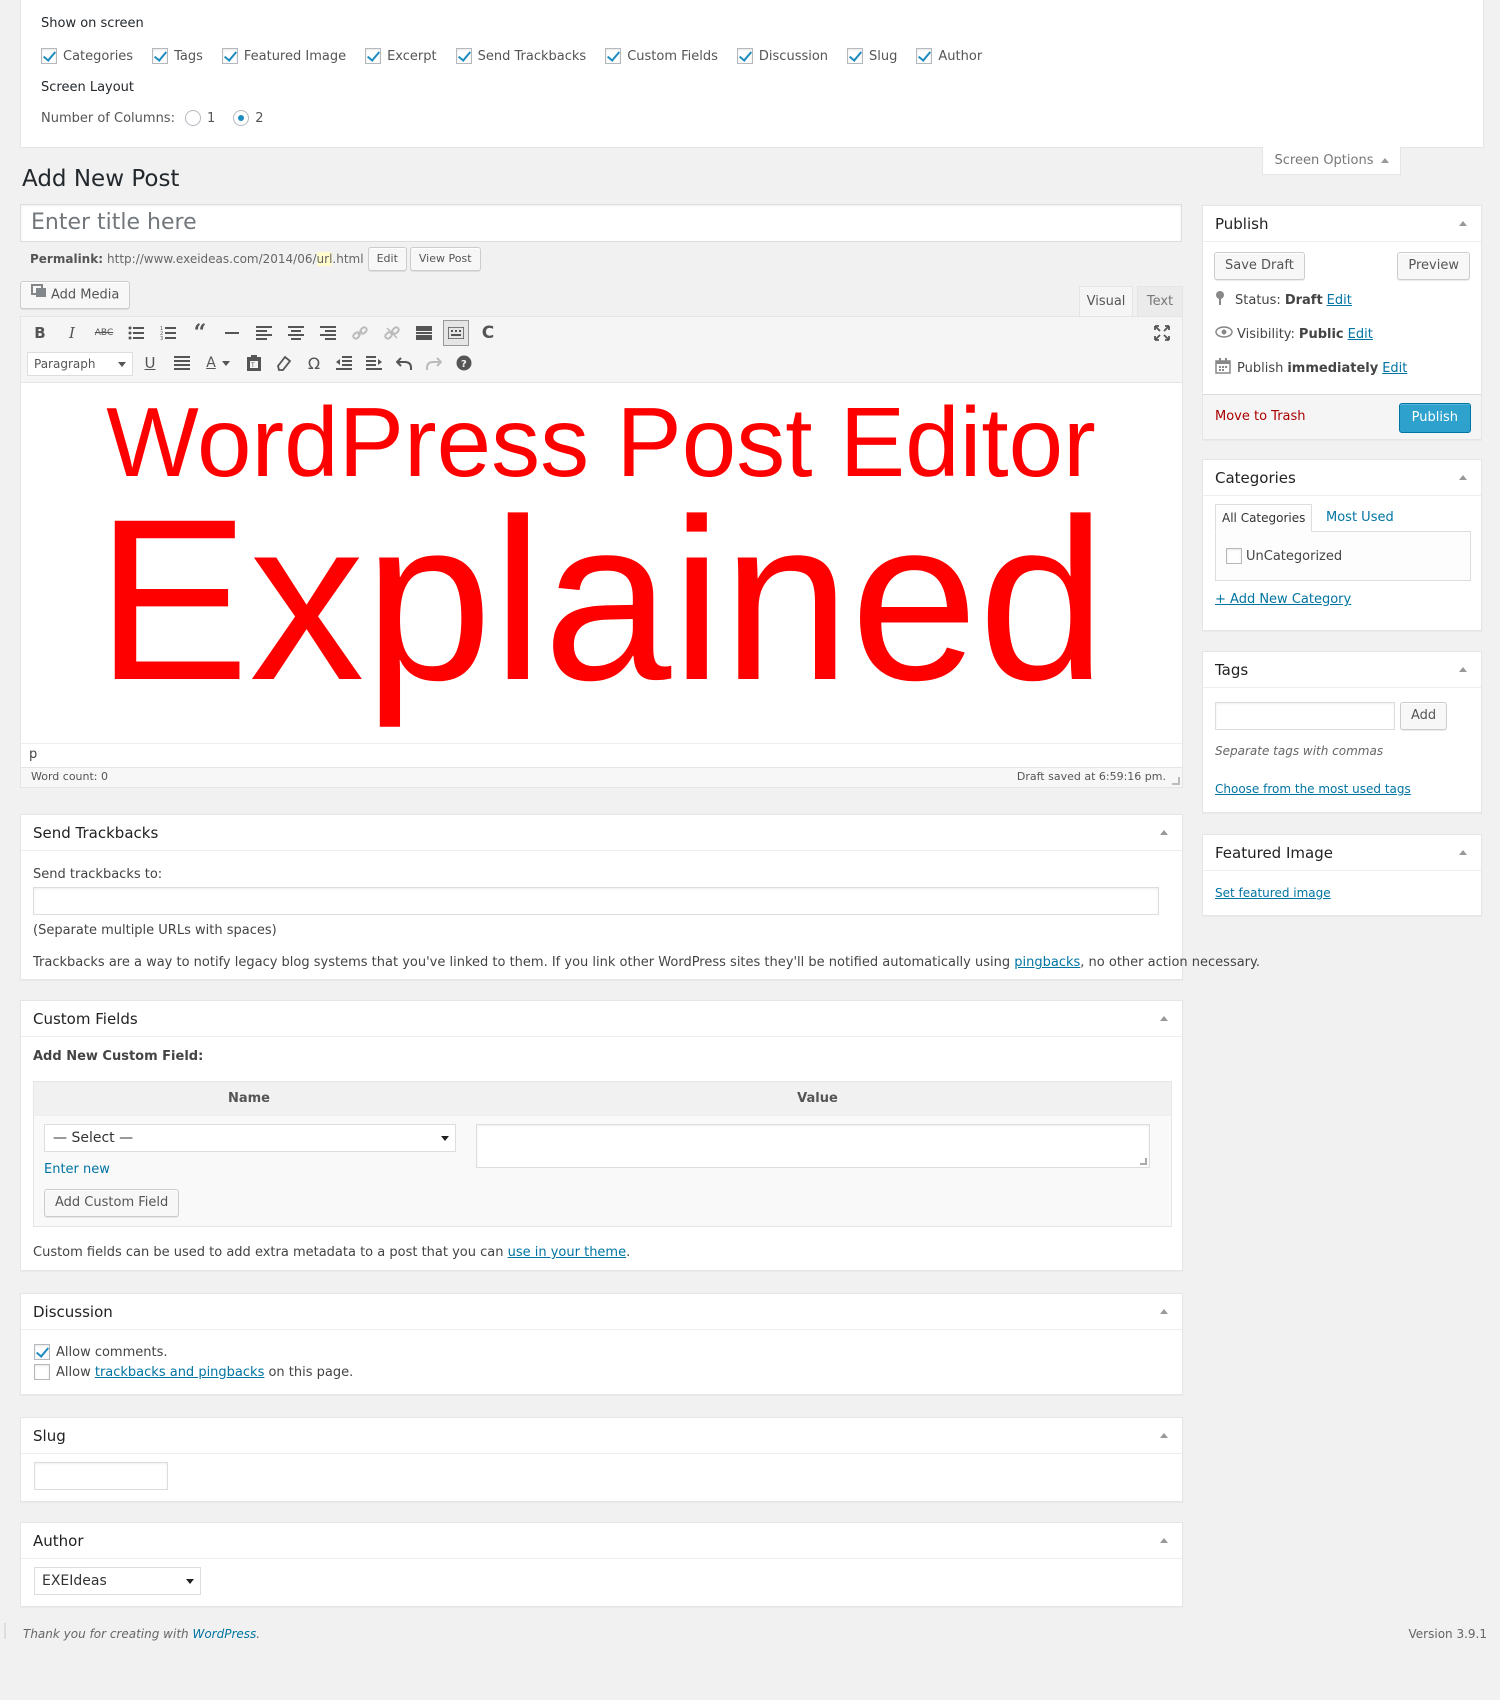 This screenshot has height=1700, width=1500. Describe the element at coordinates (360, 333) in the screenshot. I see `insert-link-icon` at that location.